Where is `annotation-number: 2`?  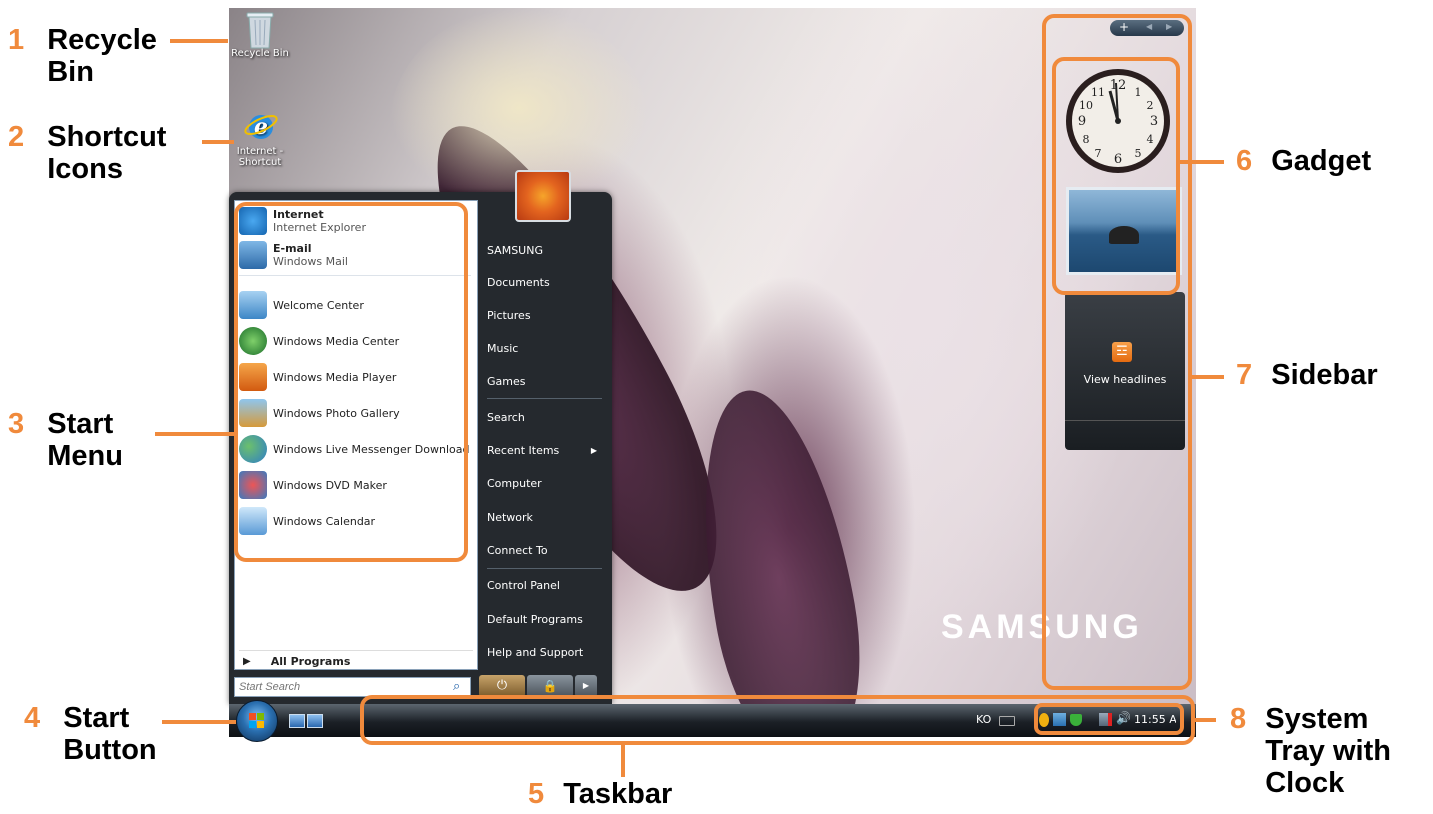 annotation-number: 2 is located at coordinates (16, 137).